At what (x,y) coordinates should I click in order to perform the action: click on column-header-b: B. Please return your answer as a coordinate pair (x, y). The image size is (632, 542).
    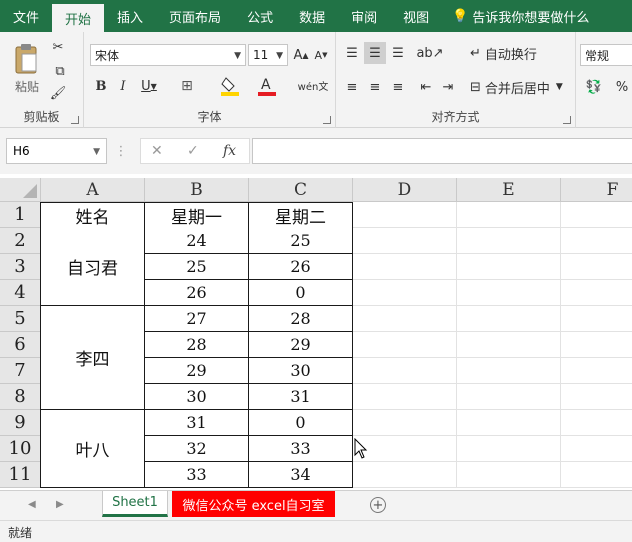
    Looking at the image, I should click on (197, 190).